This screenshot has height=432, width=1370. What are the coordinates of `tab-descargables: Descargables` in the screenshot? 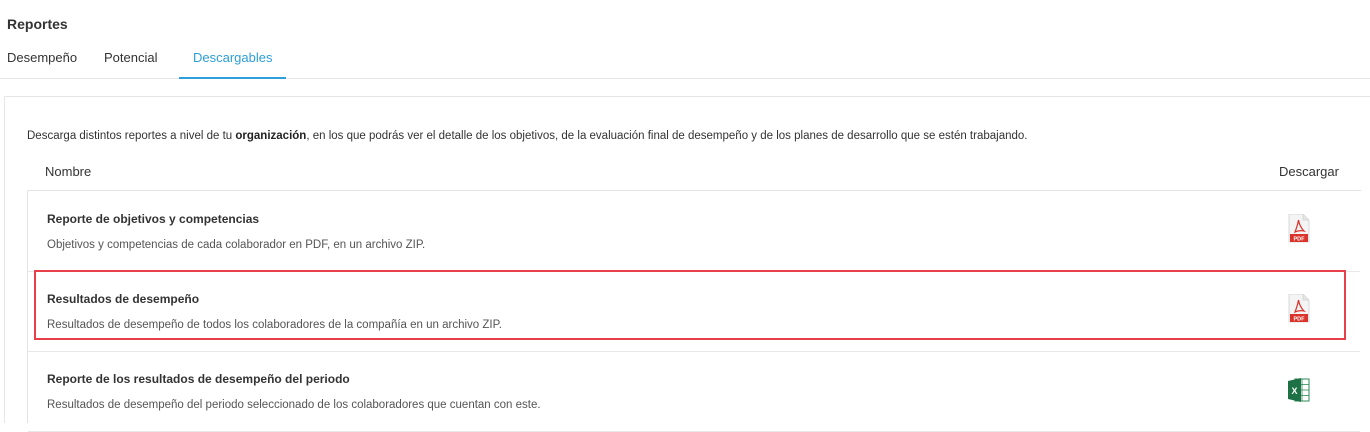 It's located at (232, 64).